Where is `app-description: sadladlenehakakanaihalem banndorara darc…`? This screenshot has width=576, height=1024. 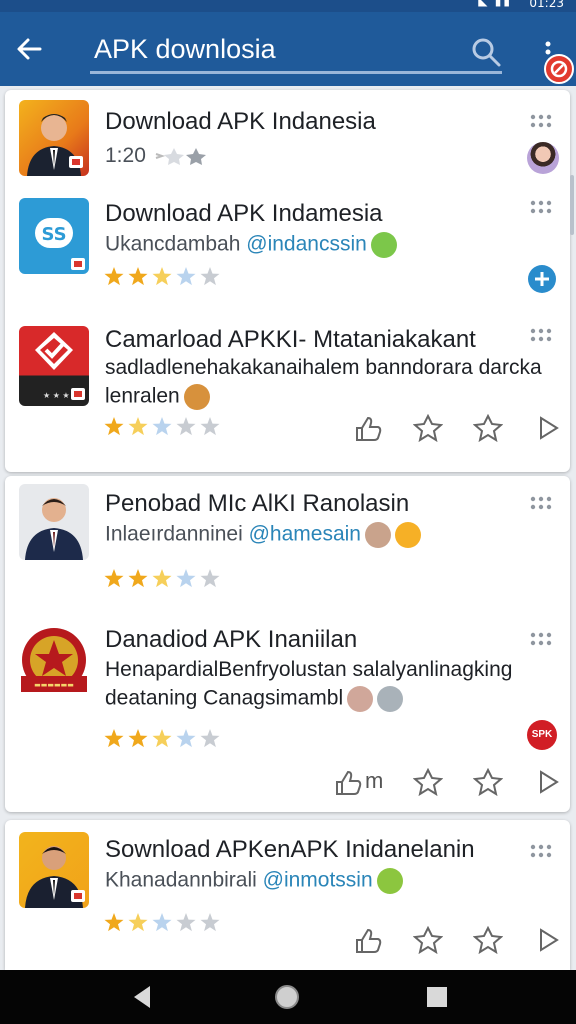
app-description: sadladlenehakakanaihalem banndorara darc… is located at coordinates (323, 367).